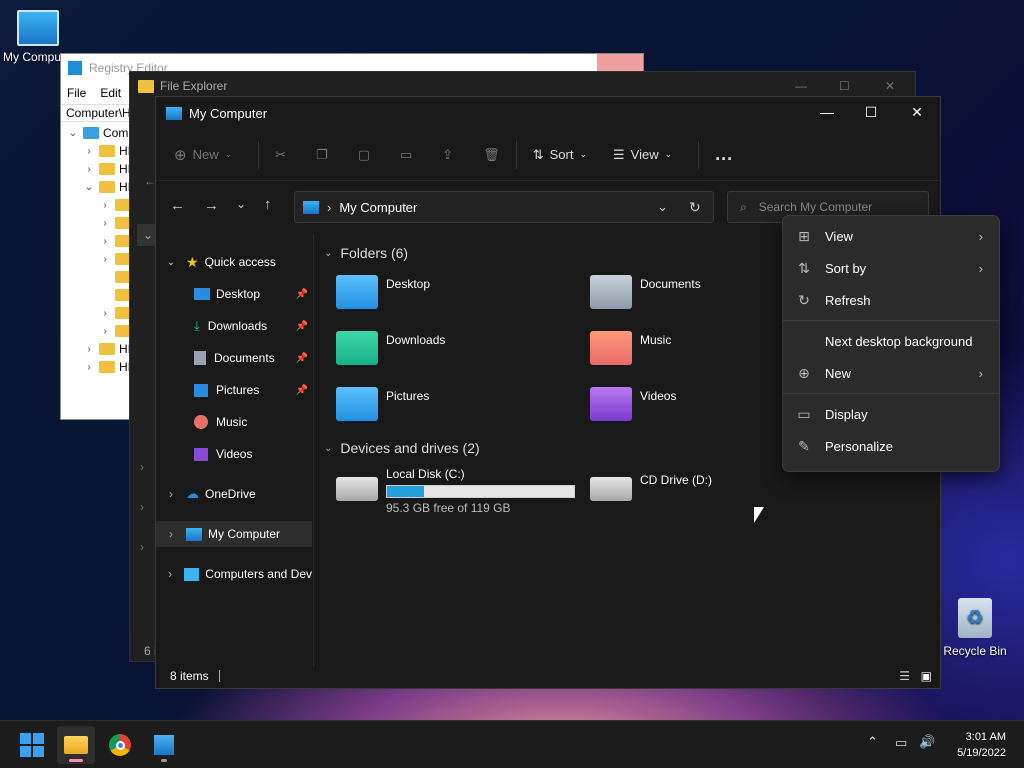 The width and height of the screenshot is (1024, 768). What do you see at coordinates (743, 206) in the screenshot?
I see `search-icon: ⌕` at bounding box center [743, 206].